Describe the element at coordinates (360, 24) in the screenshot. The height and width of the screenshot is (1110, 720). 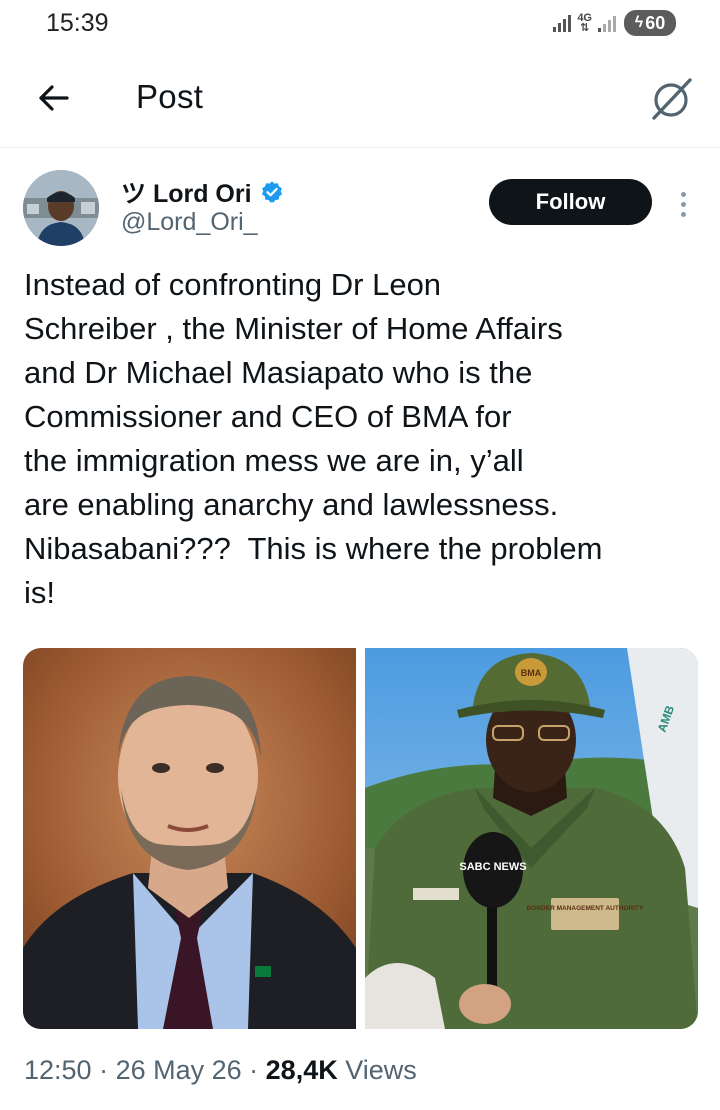
I see `status-bar: 15:39 4G ⇅ ϟ 60` at that location.